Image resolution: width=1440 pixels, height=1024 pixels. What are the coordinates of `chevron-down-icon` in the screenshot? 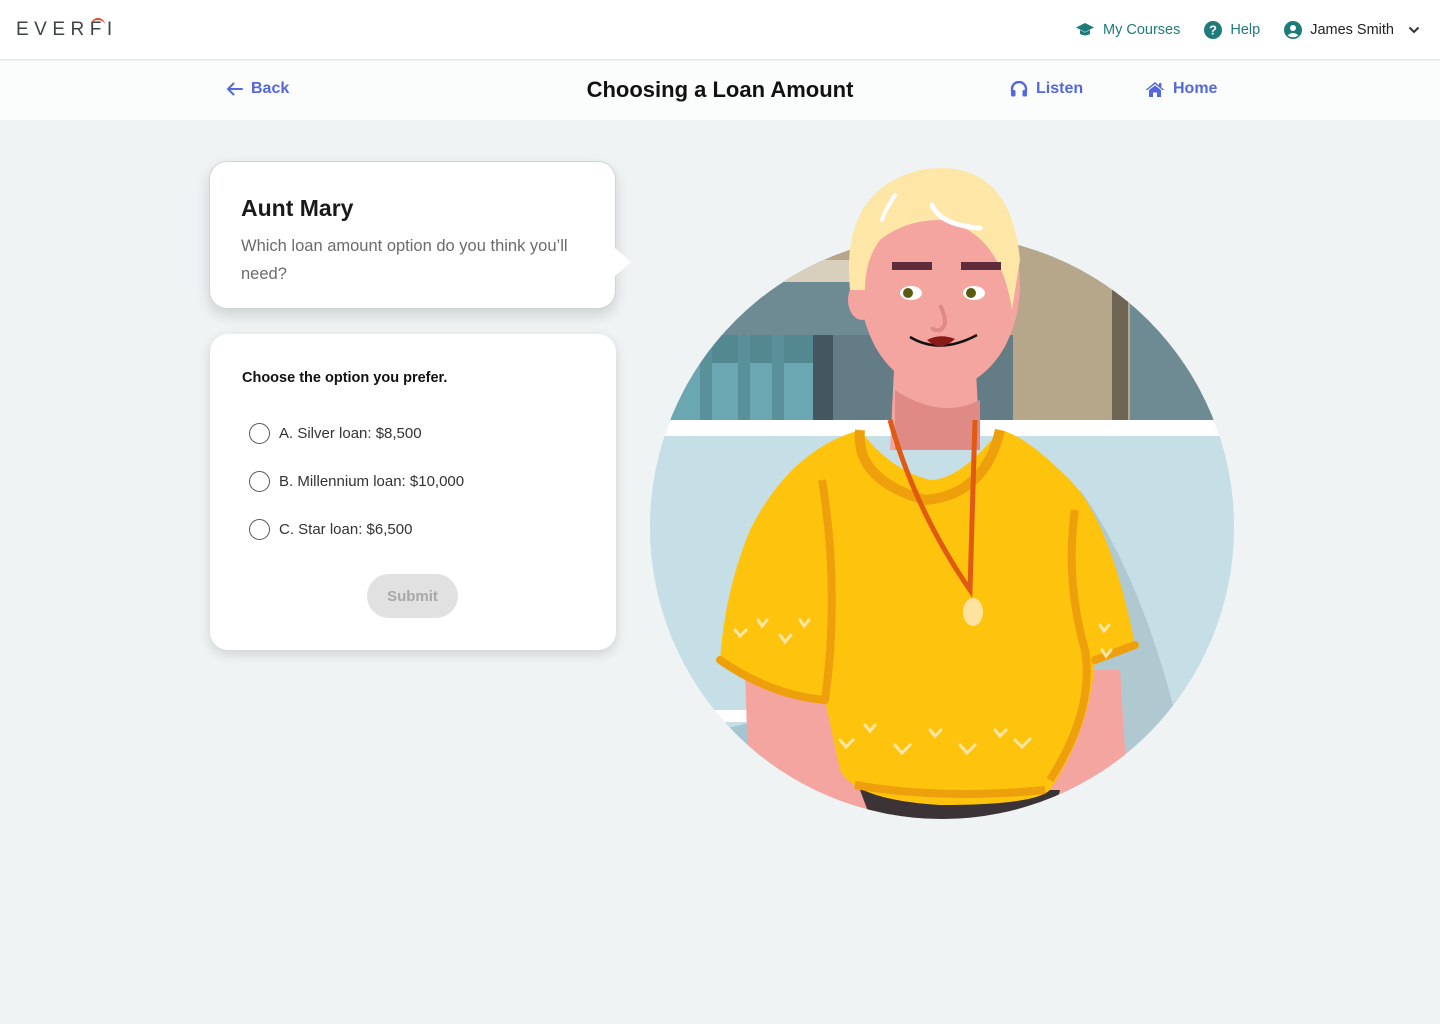 It's located at (1414, 30).